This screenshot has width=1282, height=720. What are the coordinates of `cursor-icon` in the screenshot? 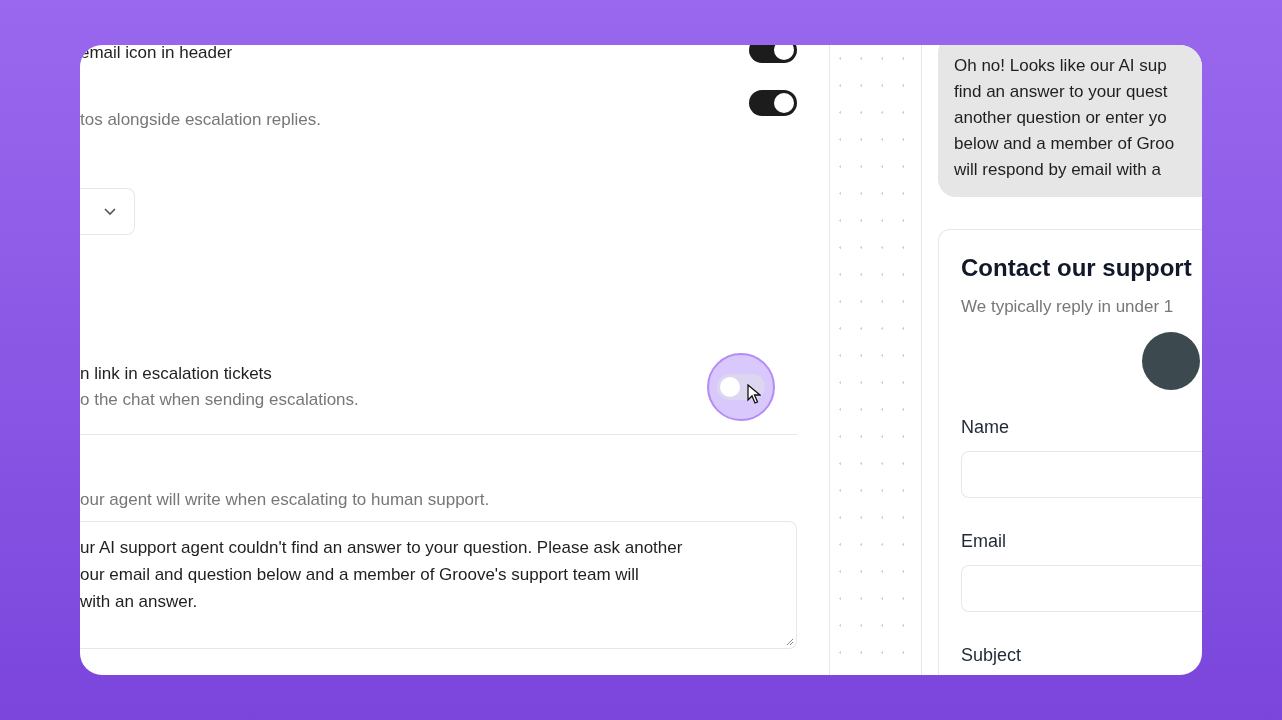 It's located at (754, 394).